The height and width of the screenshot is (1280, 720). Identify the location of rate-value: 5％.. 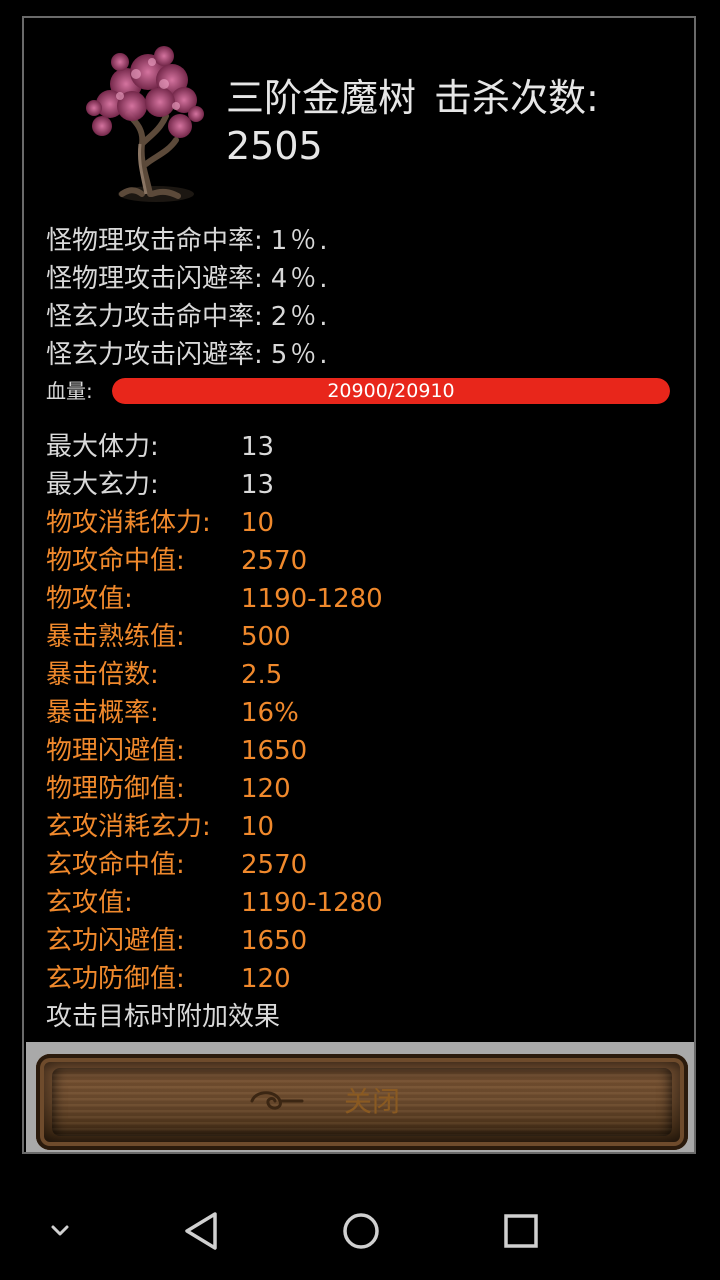
(300, 355).